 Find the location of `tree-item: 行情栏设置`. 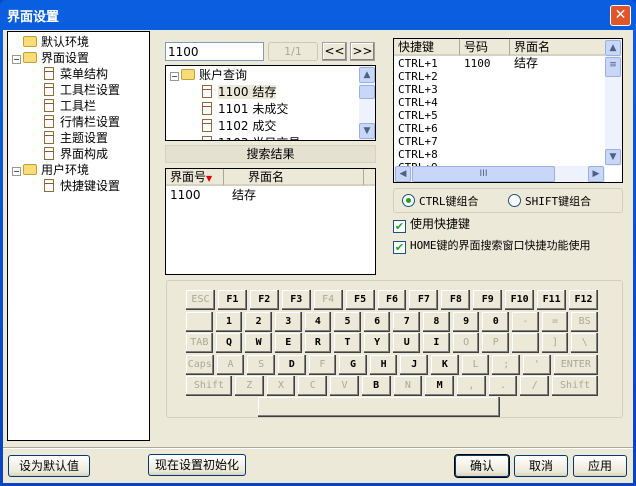

tree-item: 行情栏设置 is located at coordinates (82, 122).